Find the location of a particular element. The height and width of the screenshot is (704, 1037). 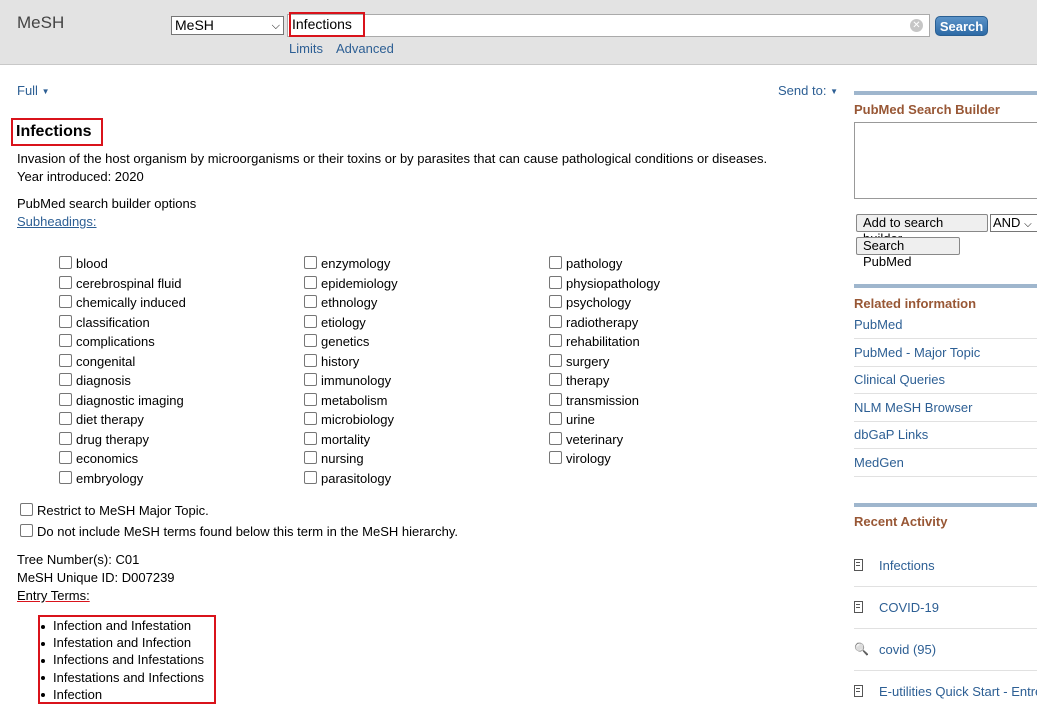

subheading-checkbox: drug therapy is located at coordinates (104, 439).